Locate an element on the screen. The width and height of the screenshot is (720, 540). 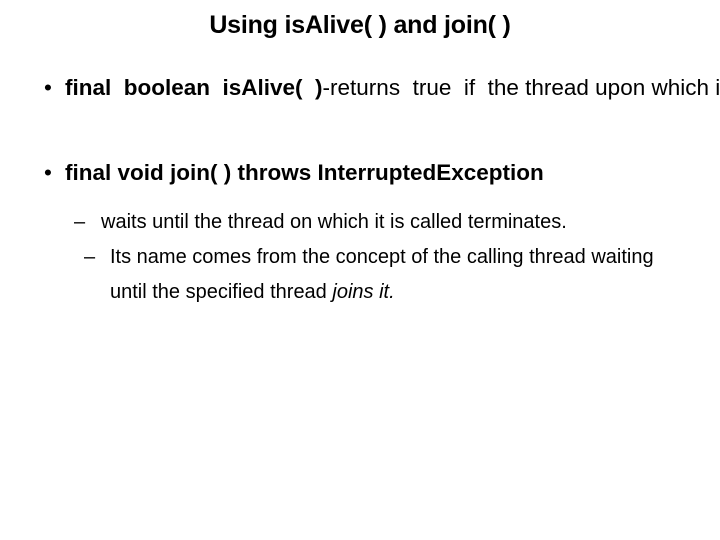
bullet-1-bold-signature: final boolean isAlive( ) is located at coordinates (194, 87).